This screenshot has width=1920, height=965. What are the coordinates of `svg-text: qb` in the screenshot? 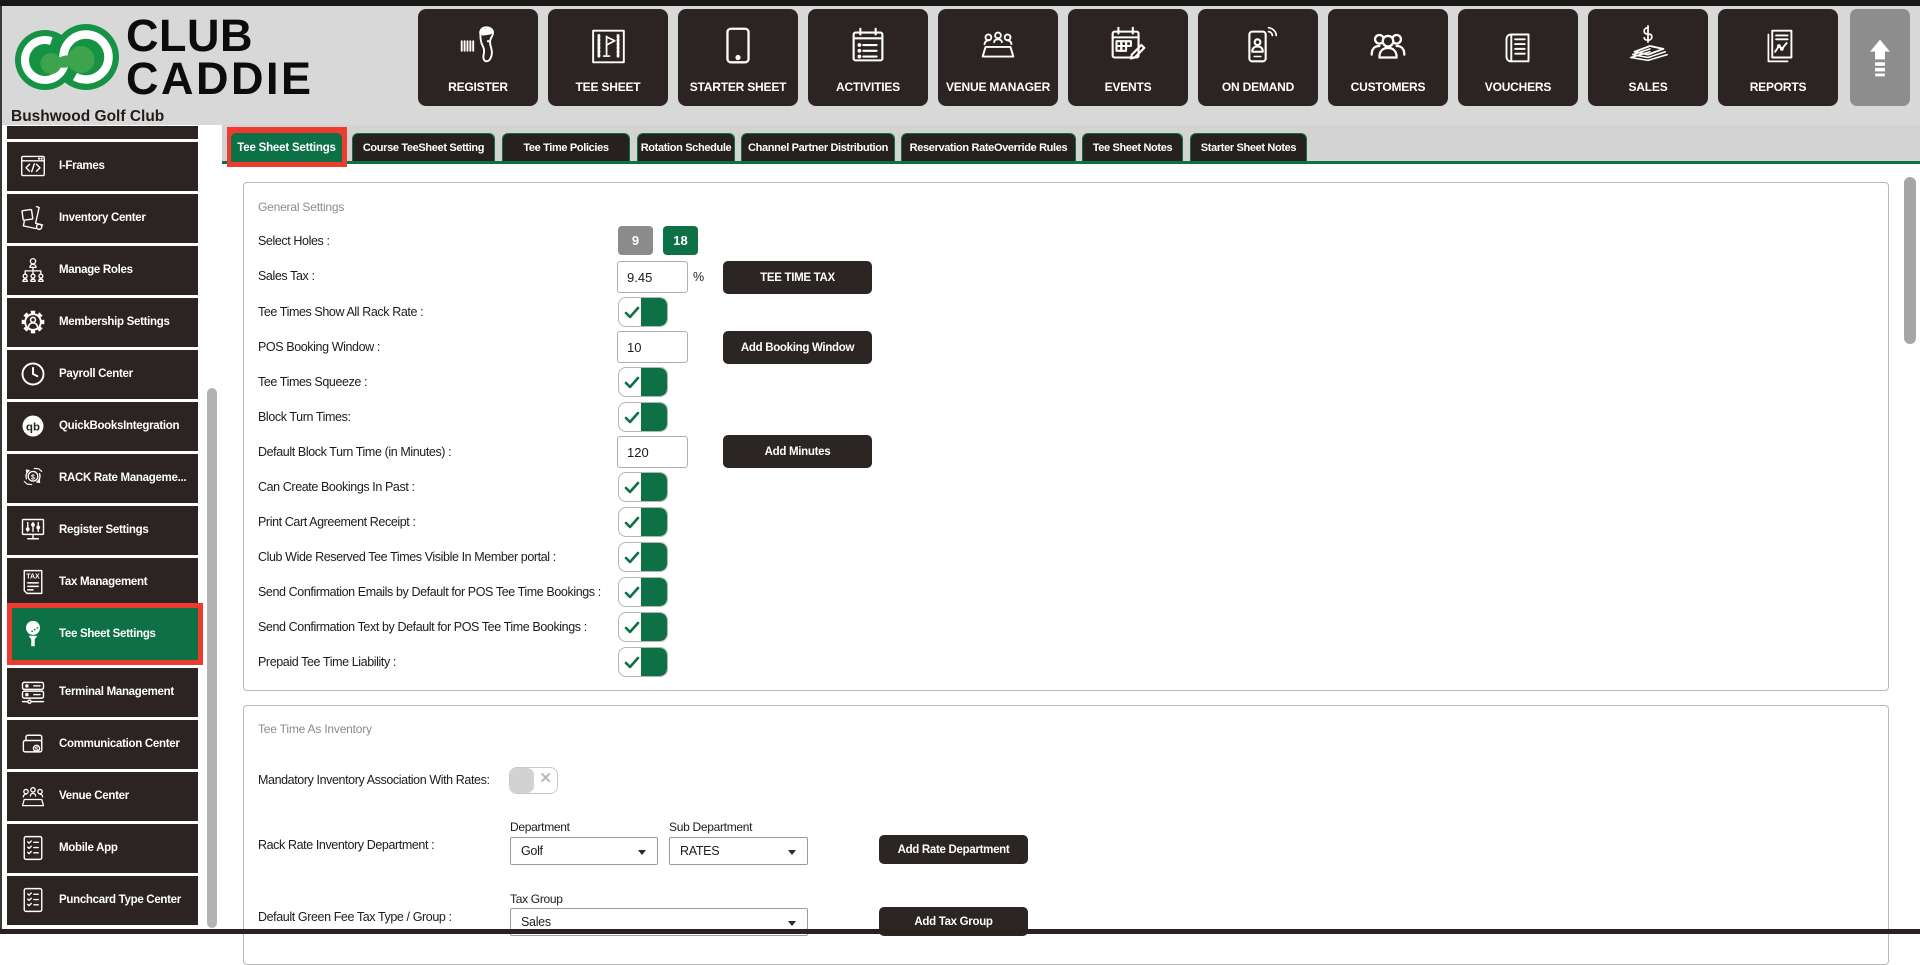 It's located at (33, 428).